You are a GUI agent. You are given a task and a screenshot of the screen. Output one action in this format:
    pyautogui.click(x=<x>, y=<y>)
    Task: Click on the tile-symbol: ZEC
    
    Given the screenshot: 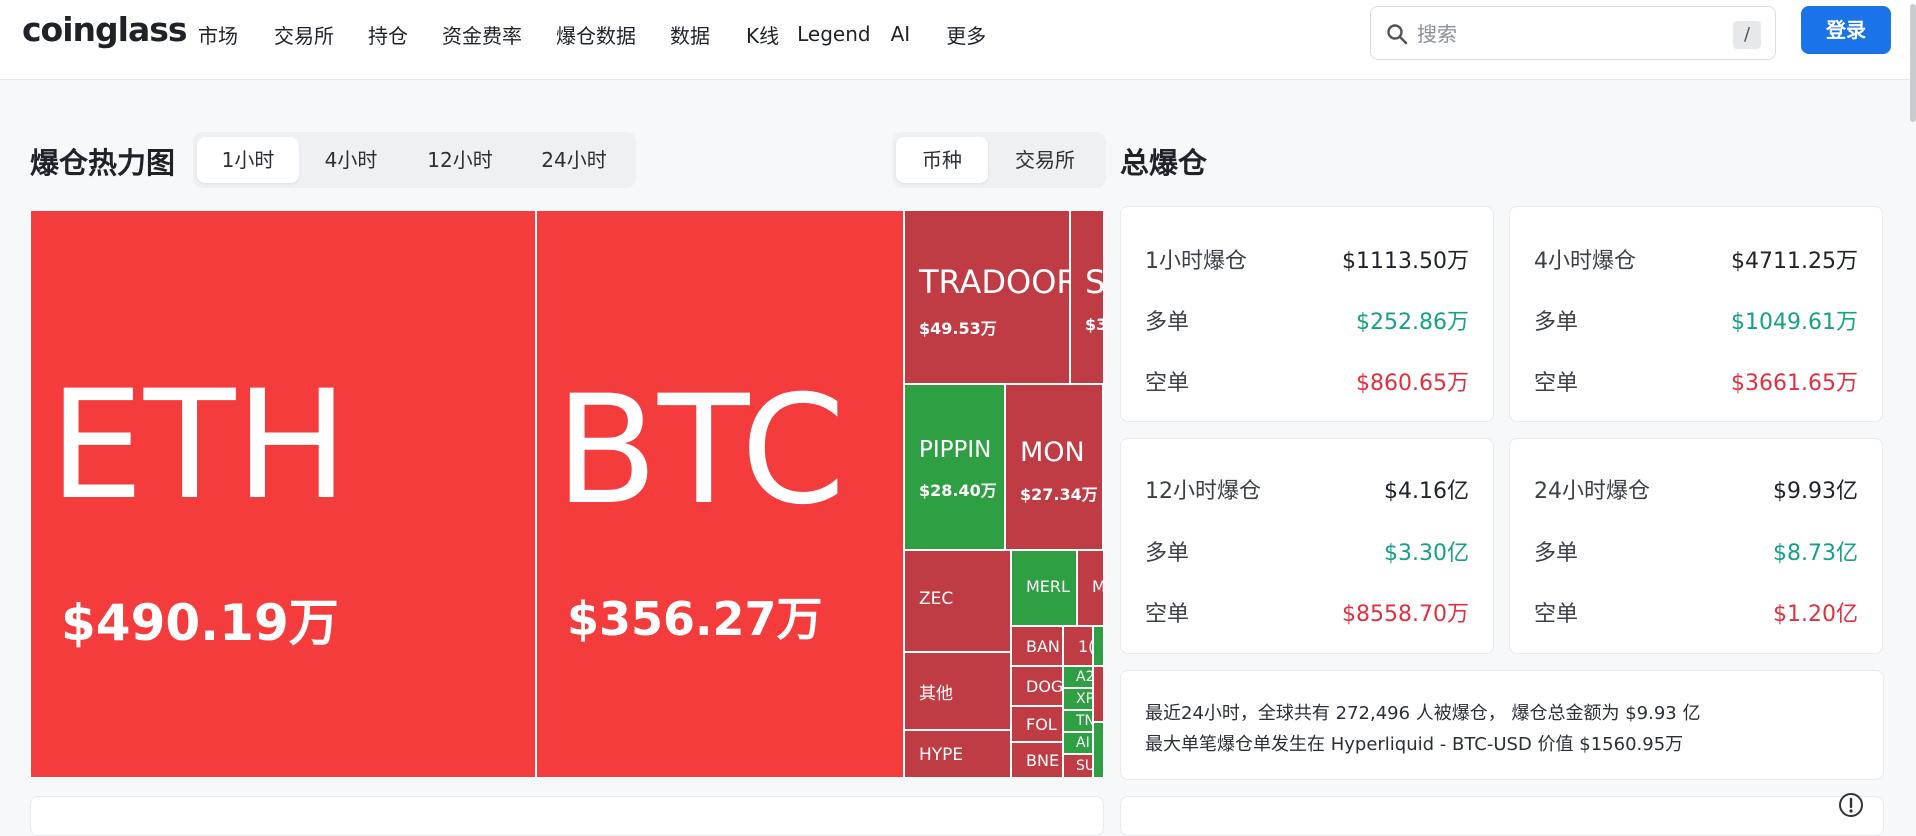 What is the action you would take?
    pyautogui.click(x=936, y=599)
    